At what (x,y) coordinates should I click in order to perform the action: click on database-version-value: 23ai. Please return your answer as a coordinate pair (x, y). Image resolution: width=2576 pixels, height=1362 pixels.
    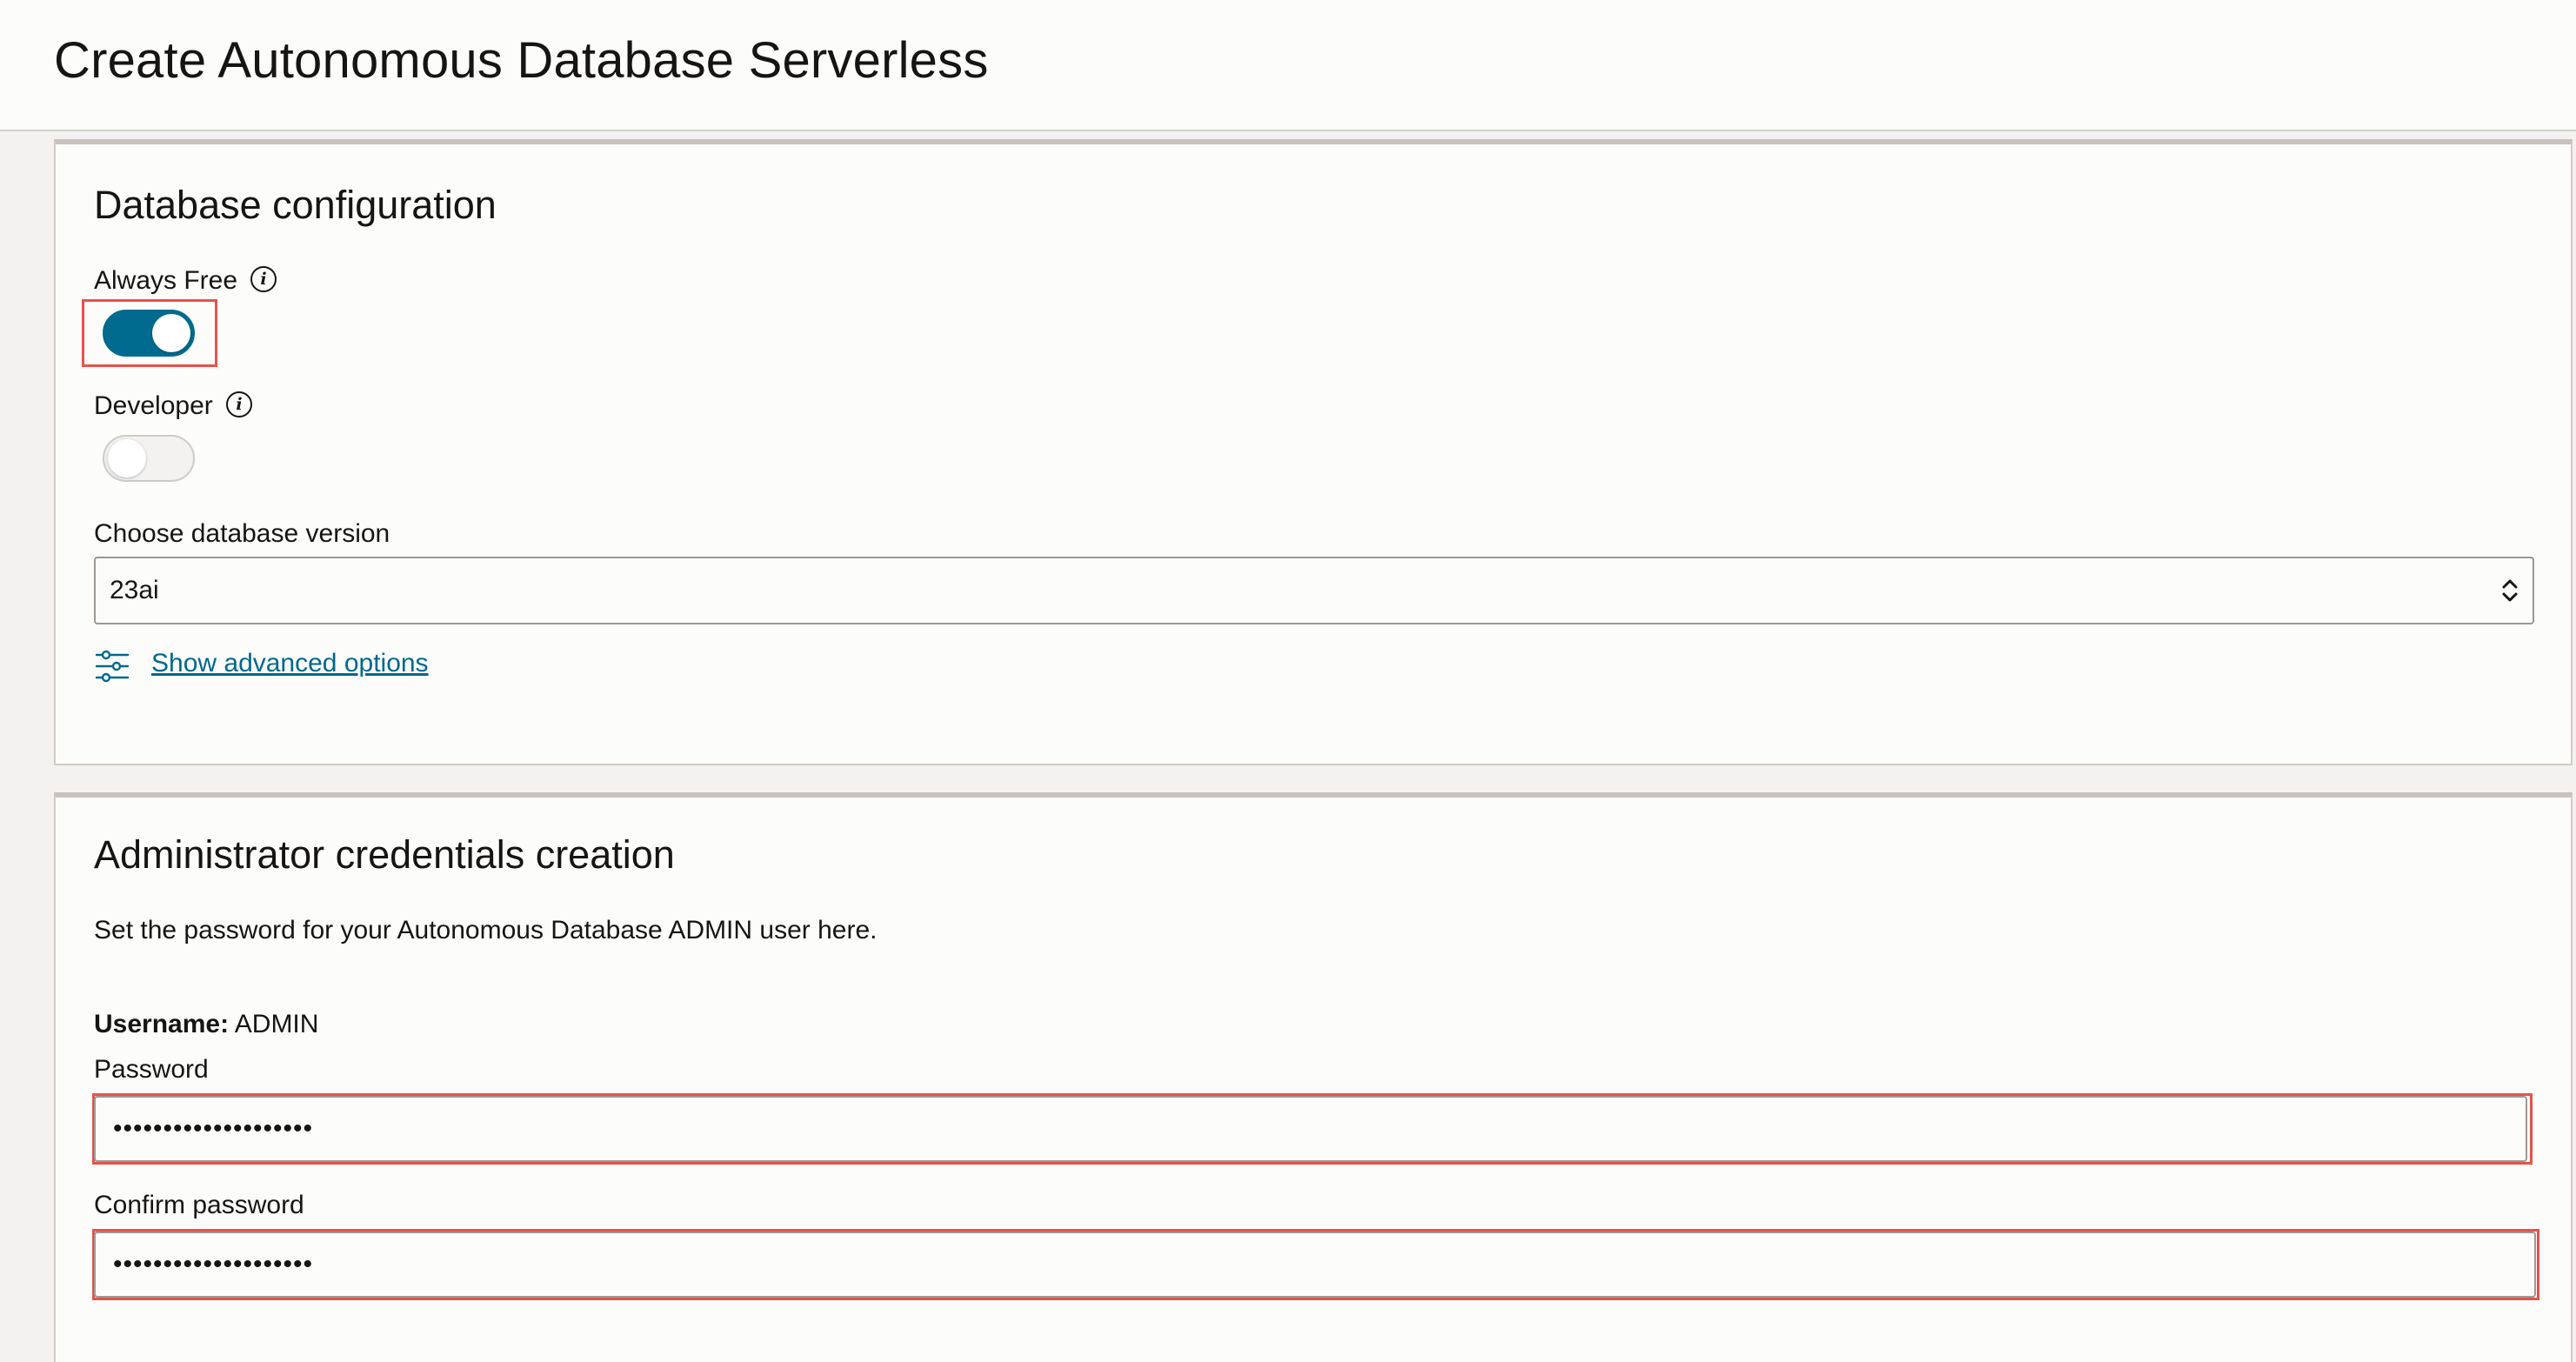
    Looking at the image, I should click on (134, 590).